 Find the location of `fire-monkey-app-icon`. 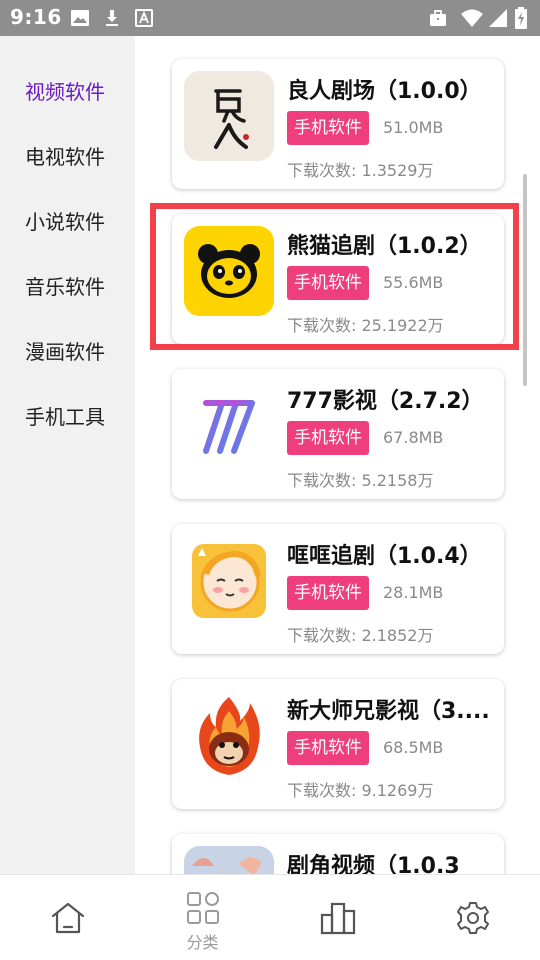

fire-monkey-app-icon is located at coordinates (229, 736).